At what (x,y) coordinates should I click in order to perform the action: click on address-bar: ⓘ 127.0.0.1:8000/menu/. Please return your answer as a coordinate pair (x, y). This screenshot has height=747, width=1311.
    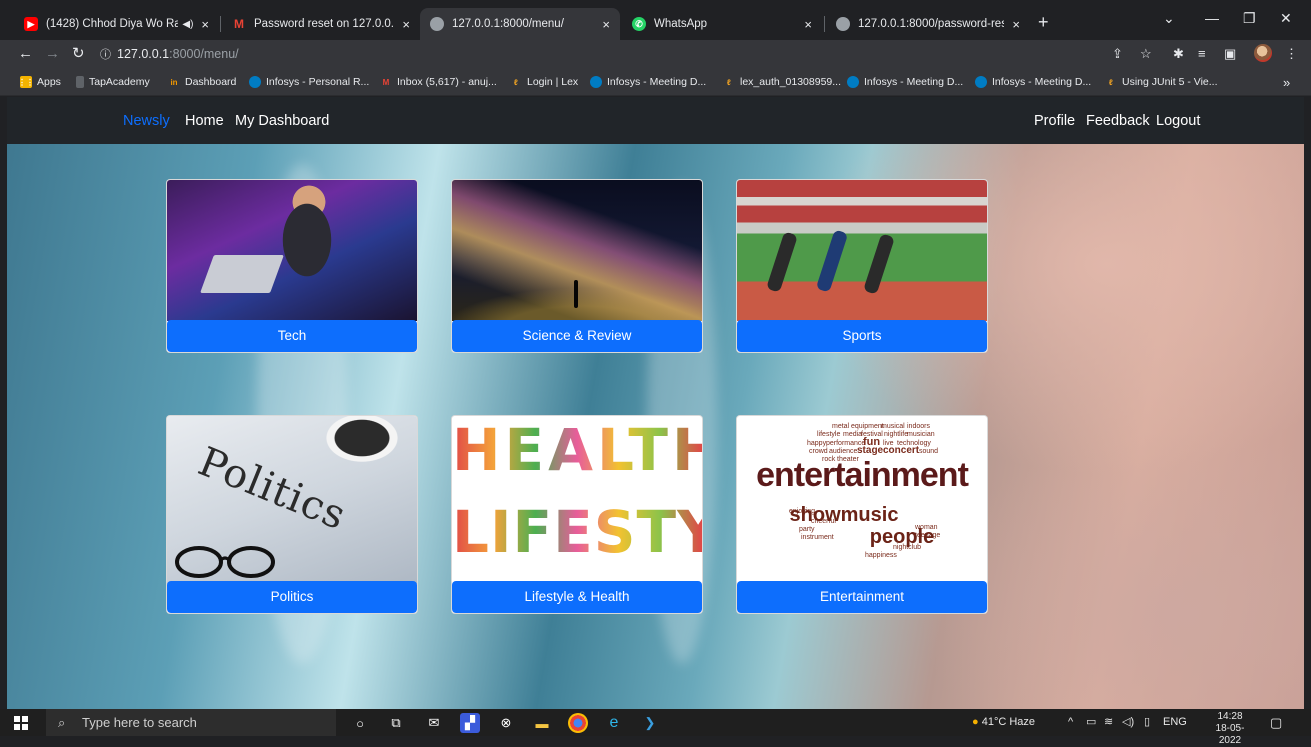
    Looking at the image, I should click on (632, 54).